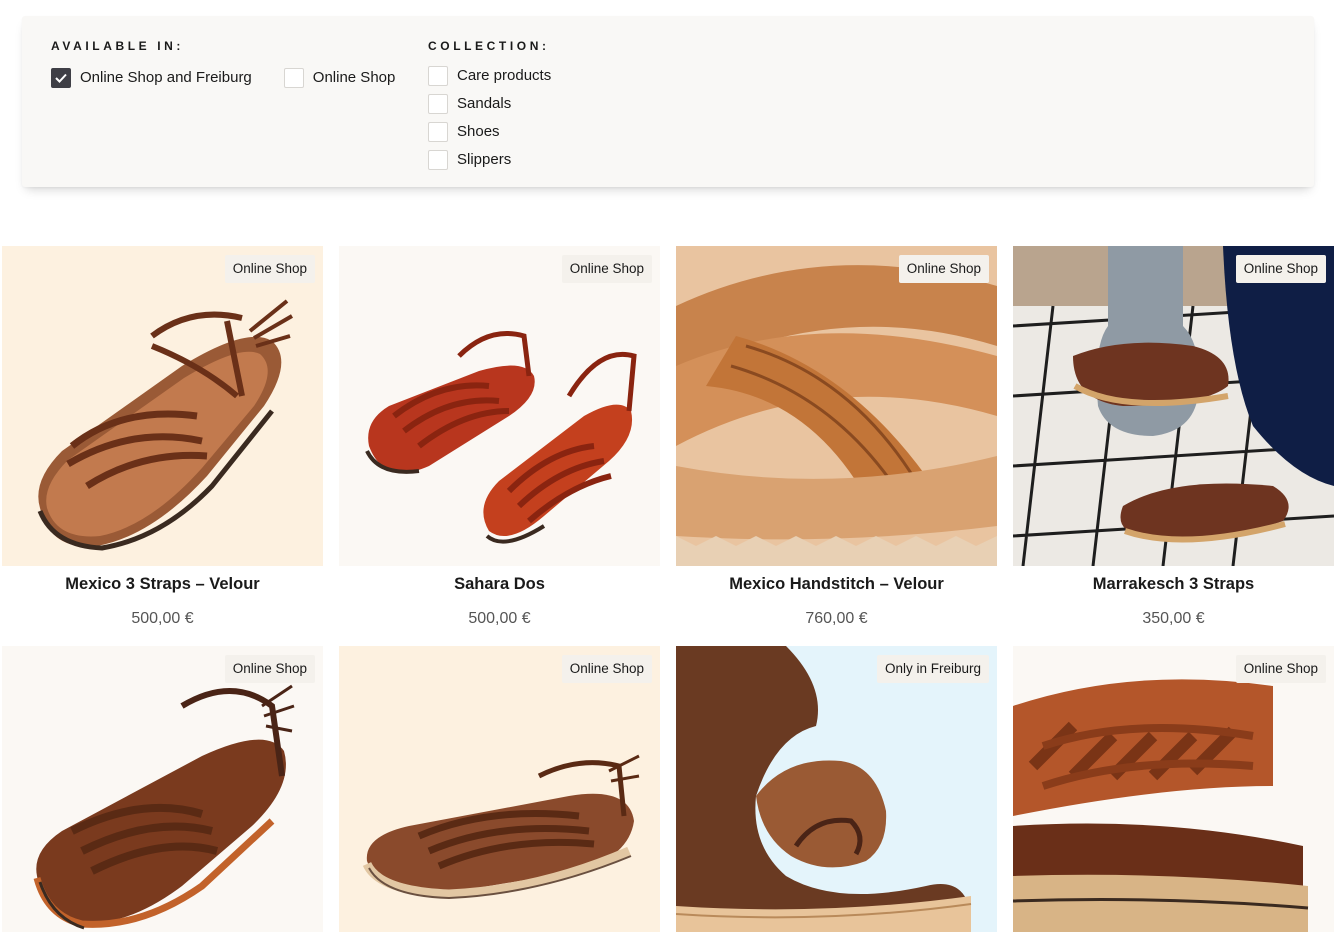 The height and width of the screenshot is (932, 1334). I want to click on slipper-lifestyle-image, so click(1173, 406).